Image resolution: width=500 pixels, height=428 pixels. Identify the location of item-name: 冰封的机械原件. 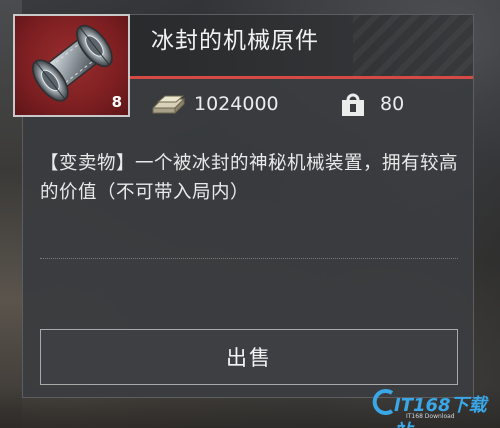
(235, 41).